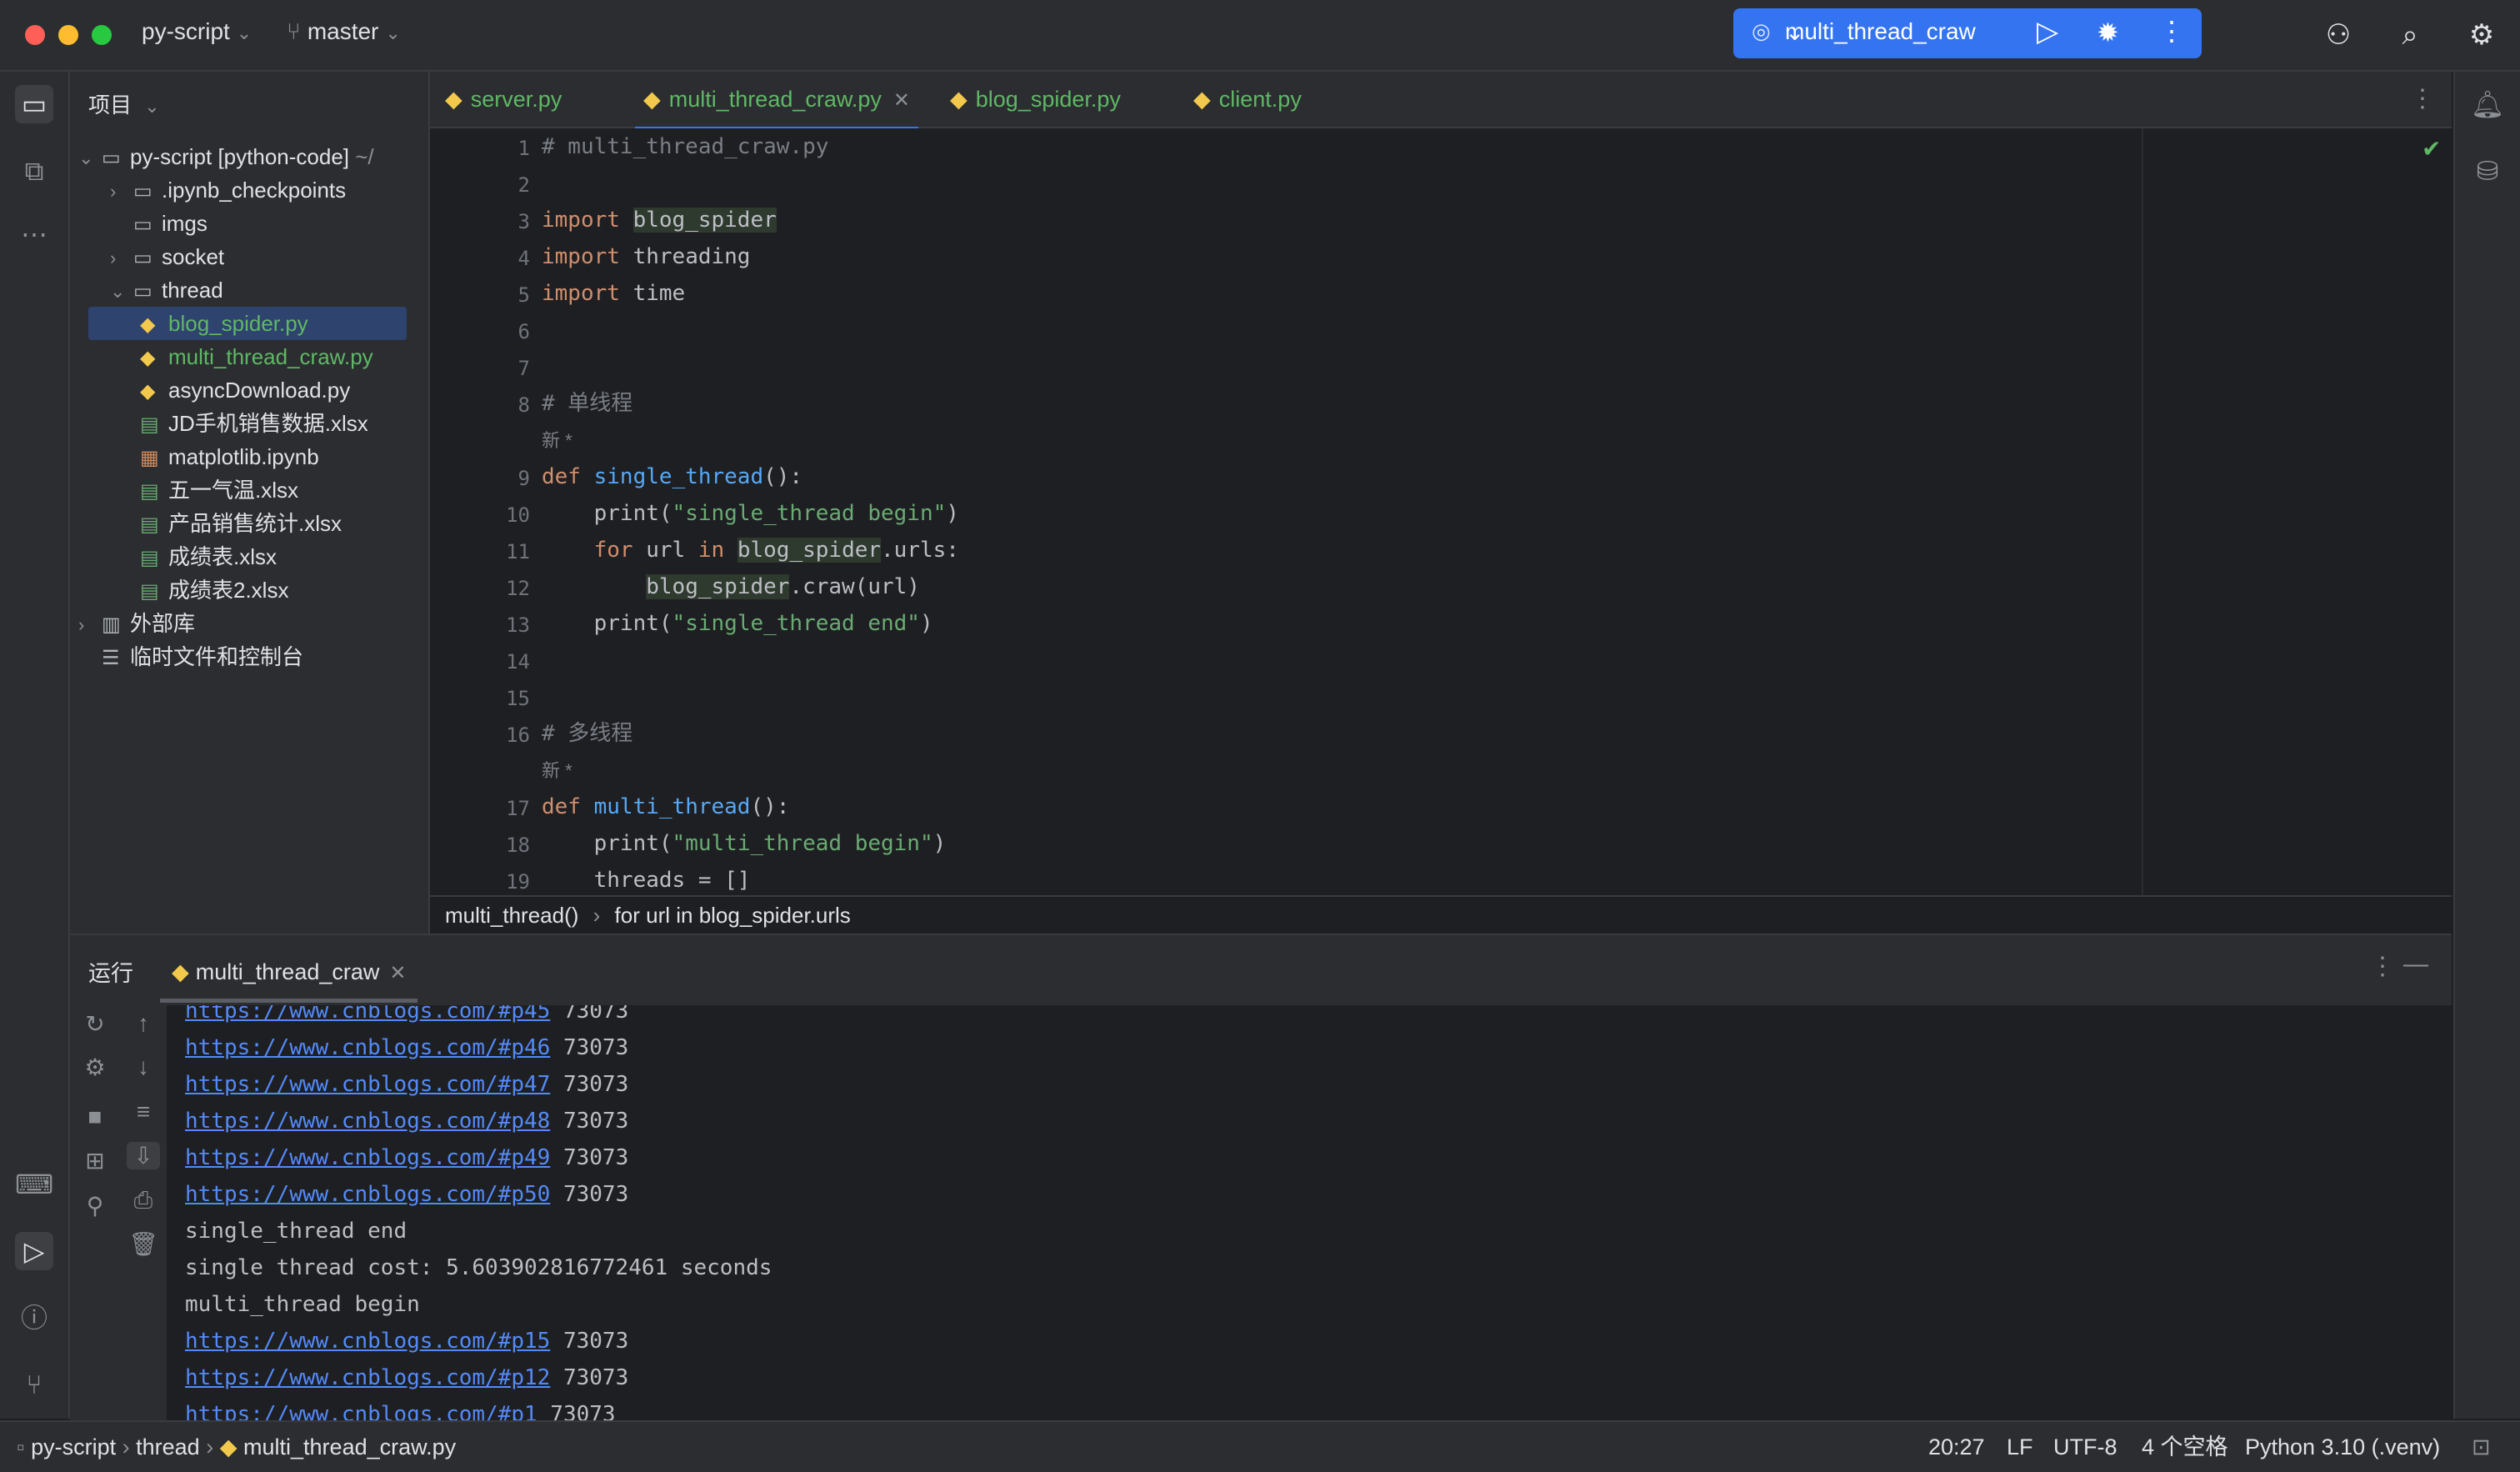 This screenshot has height=1472, width=2520. Describe the element at coordinates (247, 323) in the screenshot. I see `tree-item-blog-spider: ◆ blog_spider.py` at that location.